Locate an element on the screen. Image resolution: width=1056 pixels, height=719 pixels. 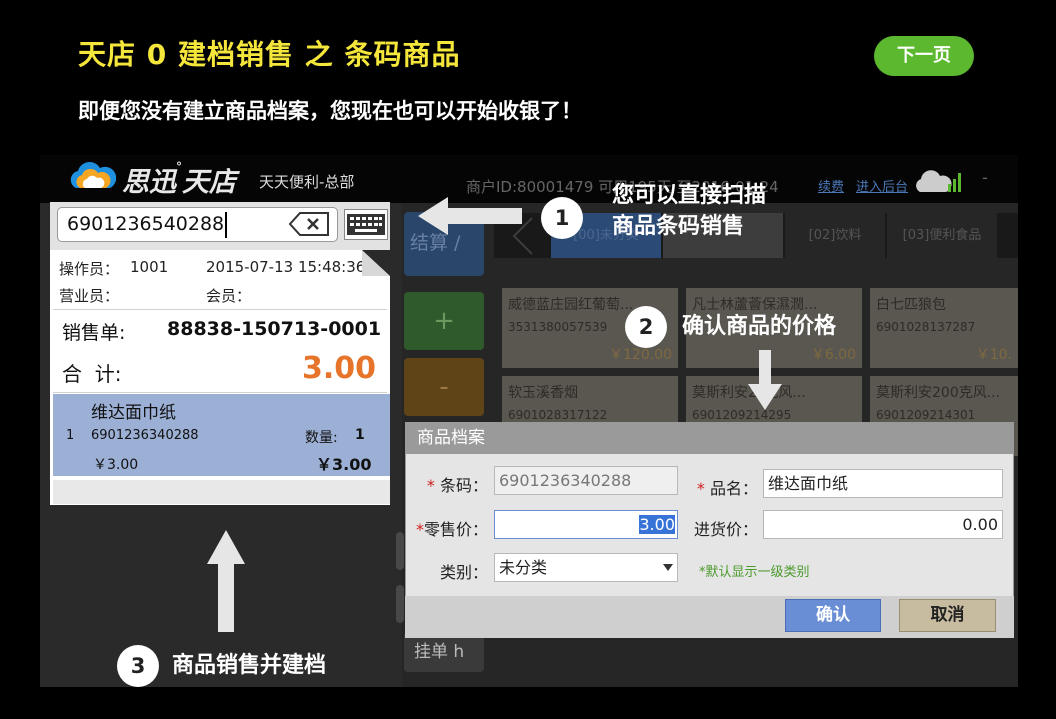
category-hint: *默认显示一级类别 is located at coordinates (754, 572).